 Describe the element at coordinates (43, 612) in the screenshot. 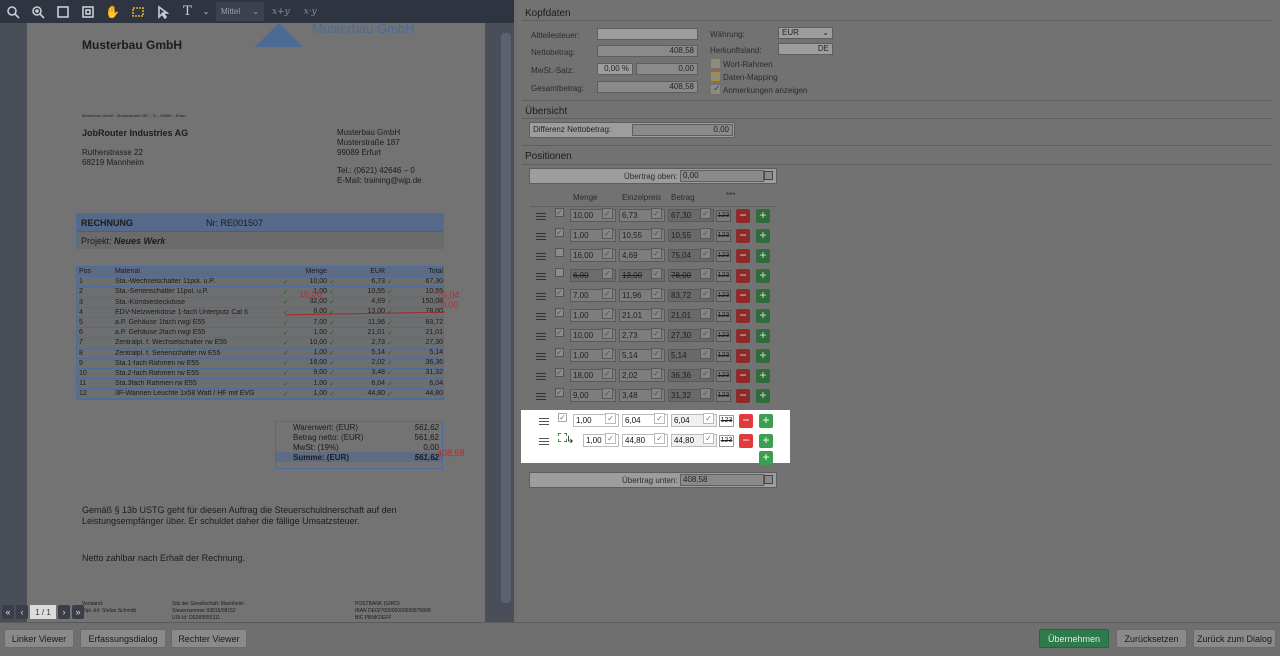

I see `page-number: 1 / 1` at that location.